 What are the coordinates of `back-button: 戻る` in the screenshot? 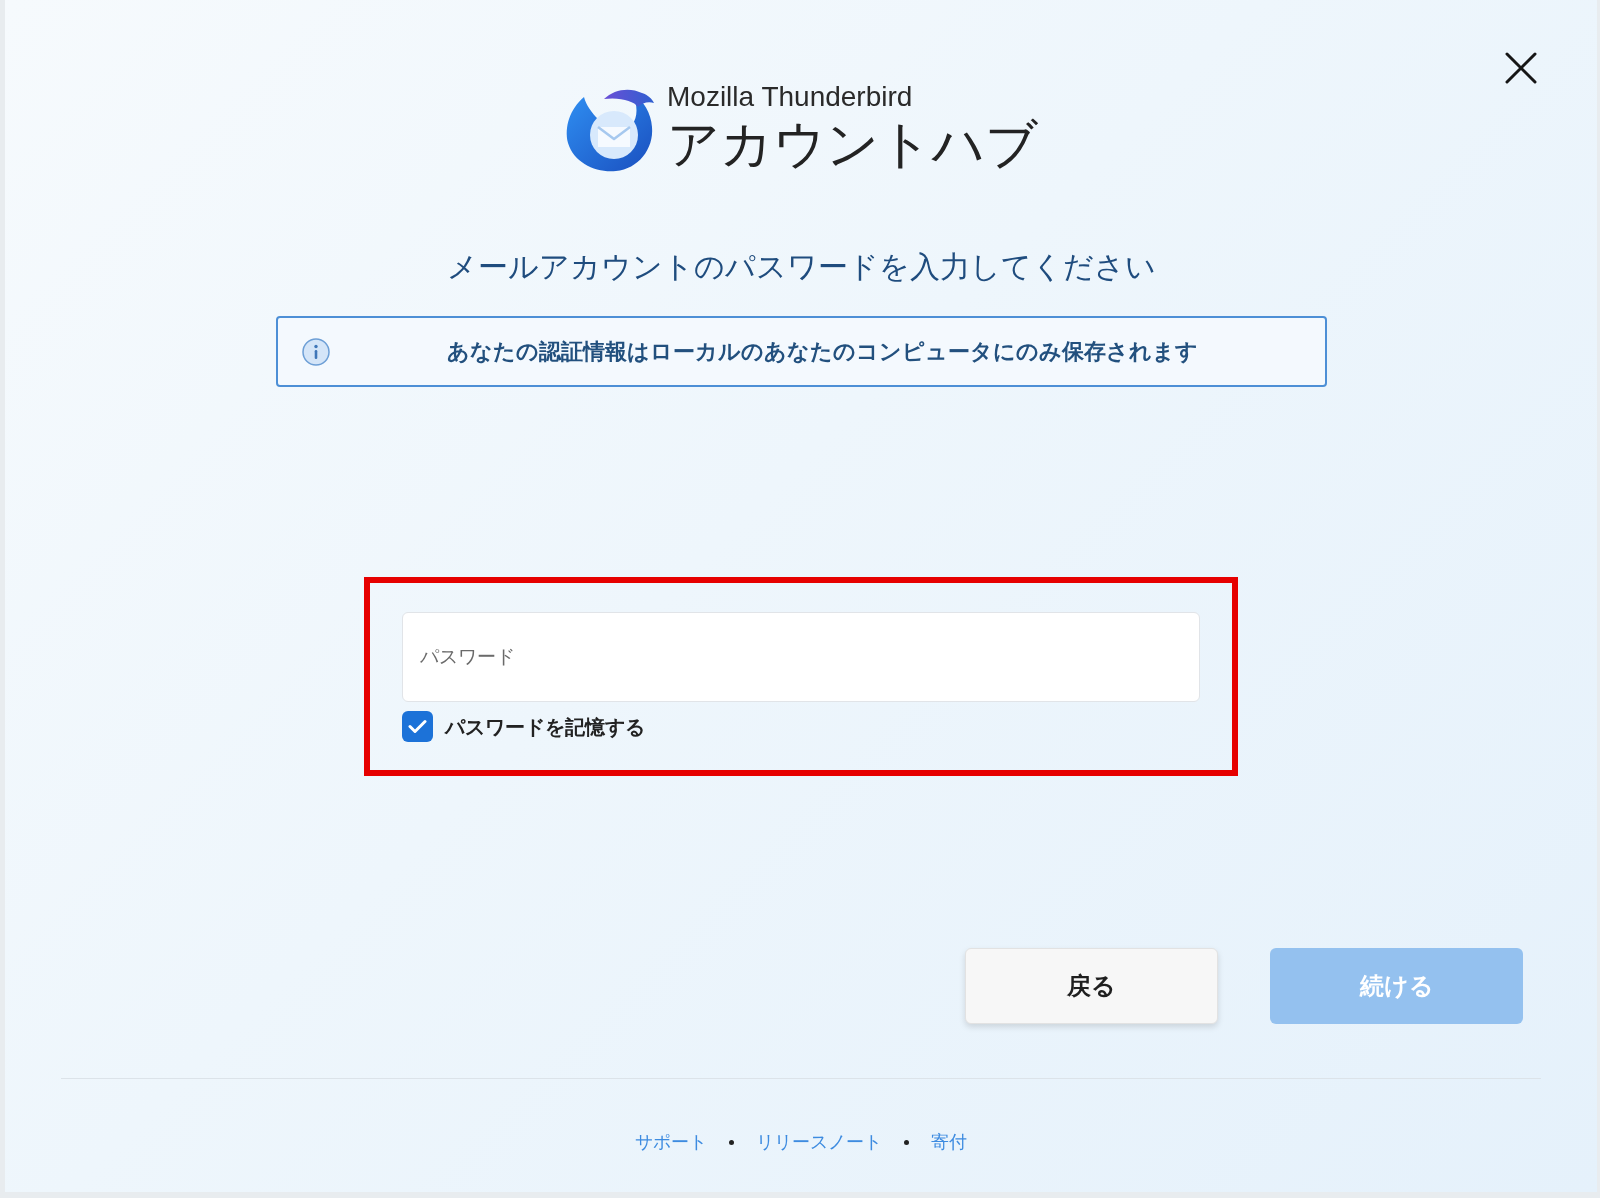 It's located at (1091, 986).